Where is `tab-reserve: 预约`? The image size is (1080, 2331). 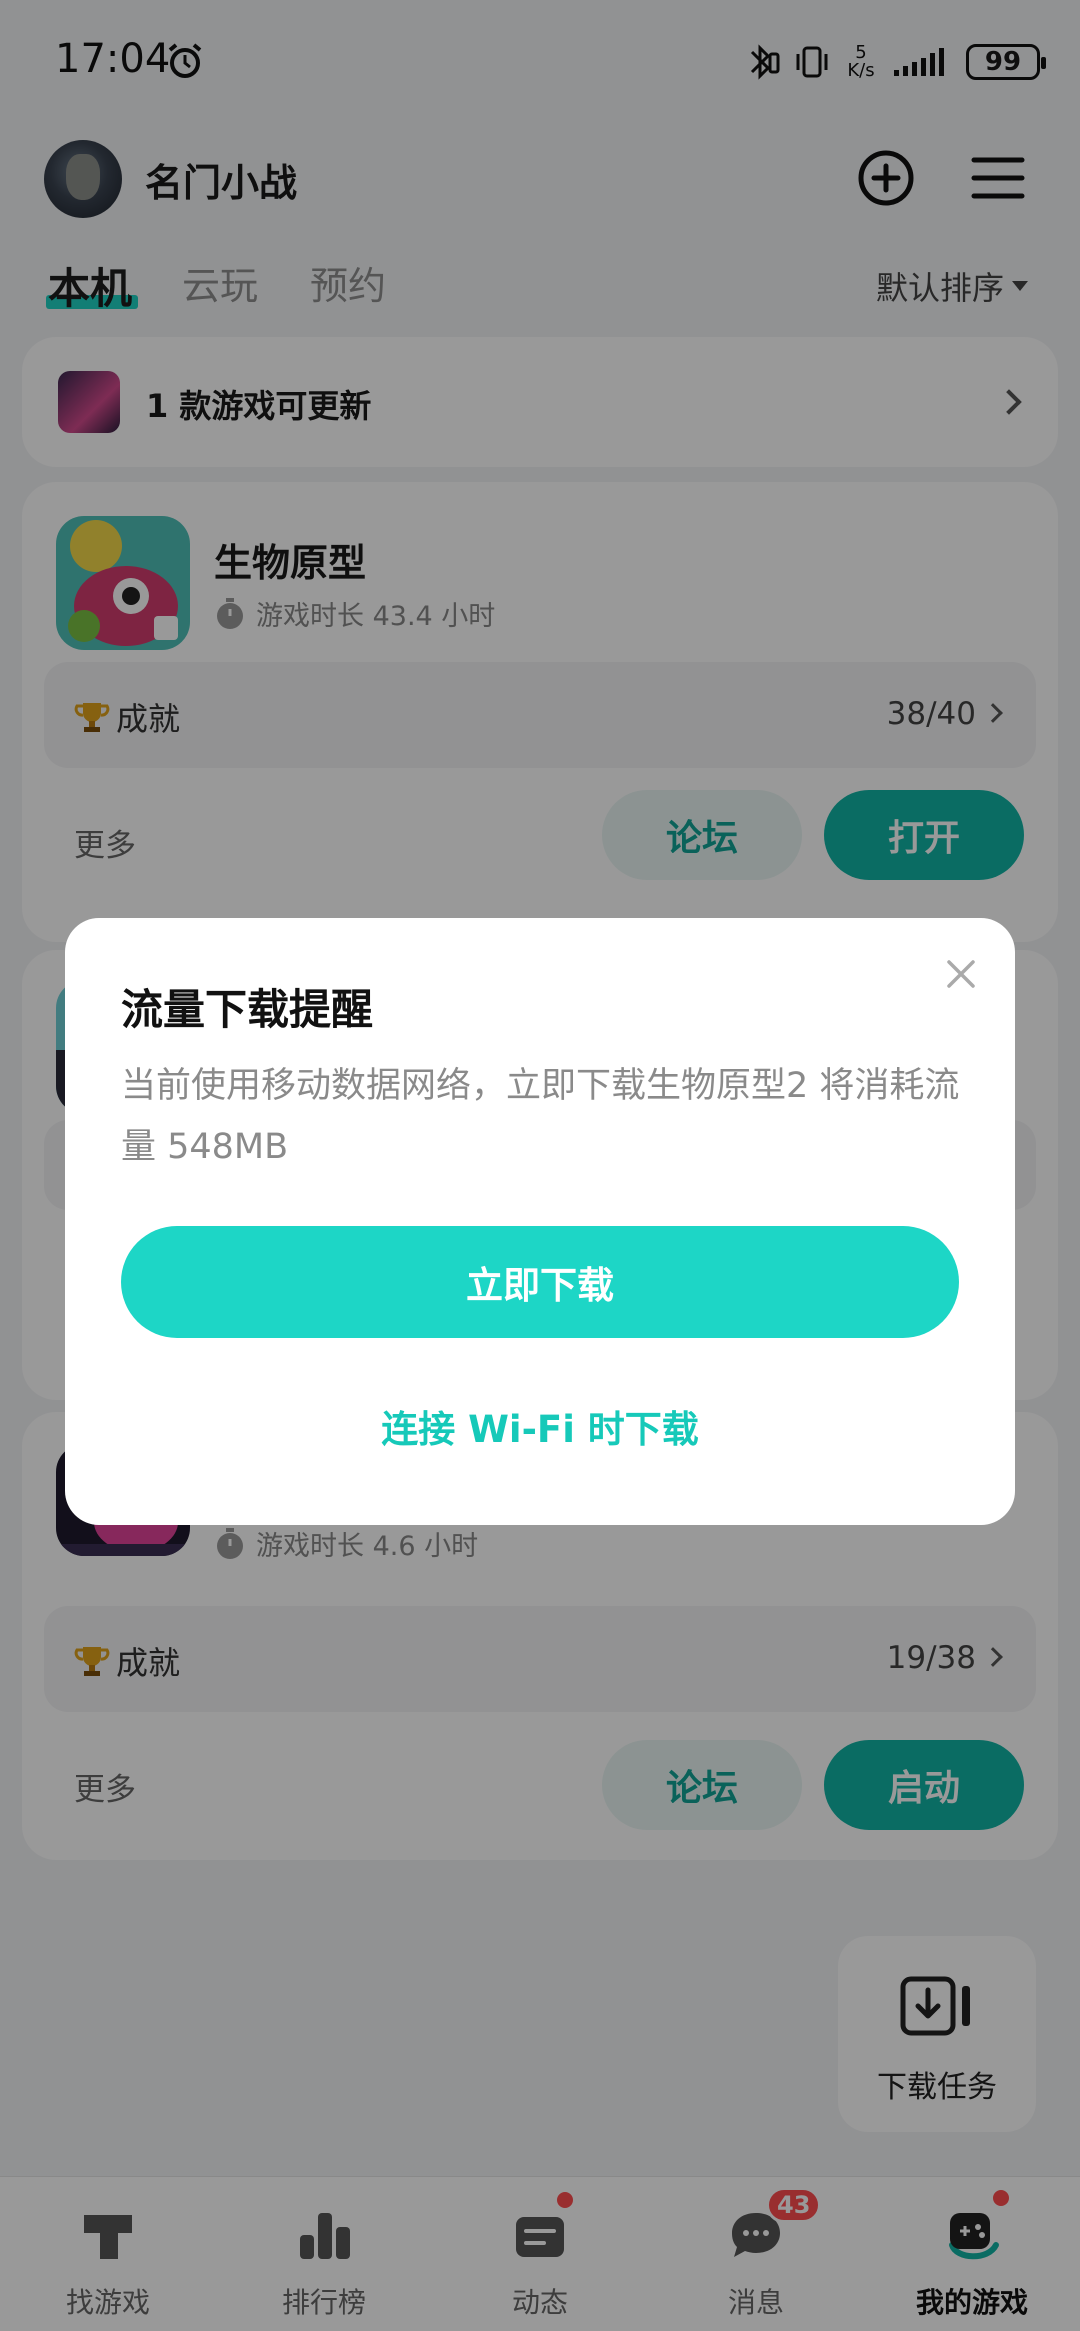
tab-reserve: 预约 is located at coordinates (348, 282).